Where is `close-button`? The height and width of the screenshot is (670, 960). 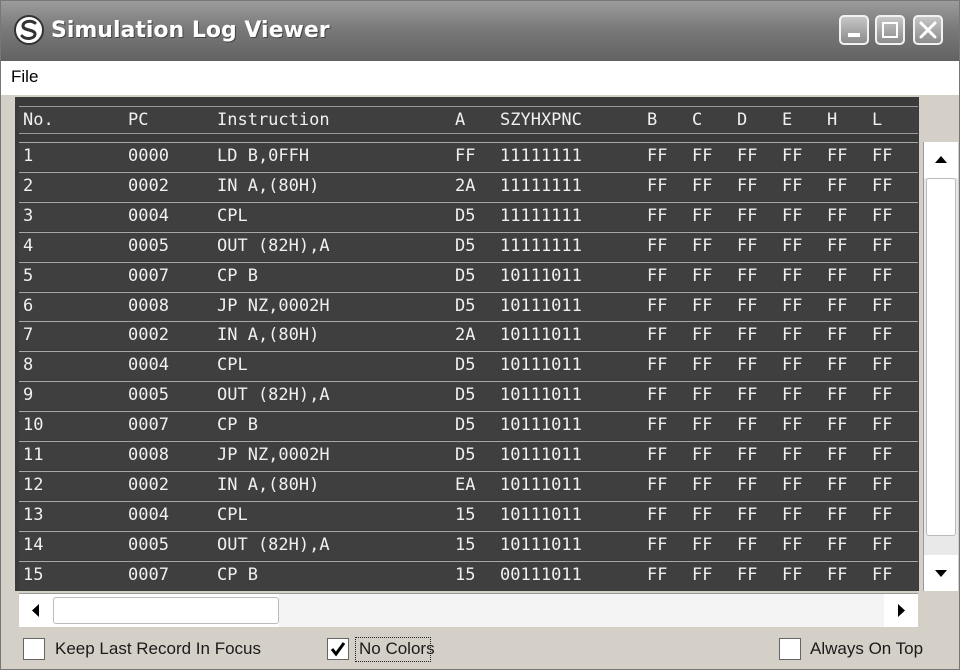
close-button is located at coordinates (928, 30).